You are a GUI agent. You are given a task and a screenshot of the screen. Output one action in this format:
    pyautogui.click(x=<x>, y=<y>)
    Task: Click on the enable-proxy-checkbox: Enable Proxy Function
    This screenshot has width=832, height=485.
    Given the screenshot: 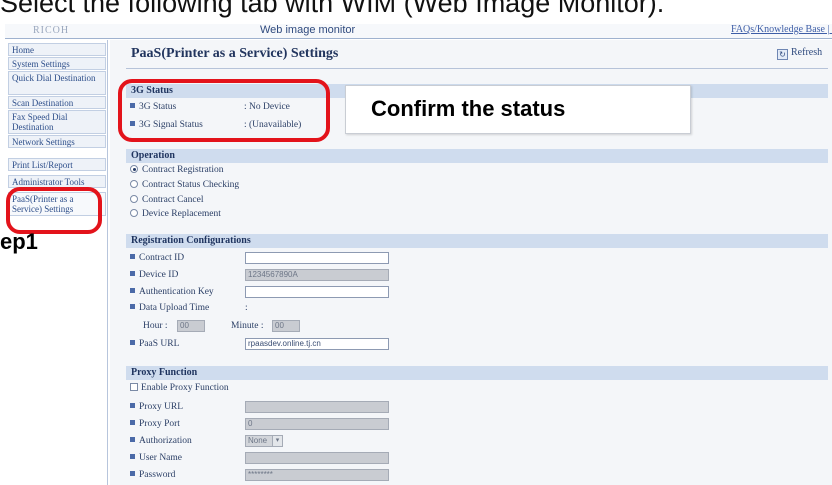 What is the action you would take?
    pyautogui.click(x=179, y=388)
    